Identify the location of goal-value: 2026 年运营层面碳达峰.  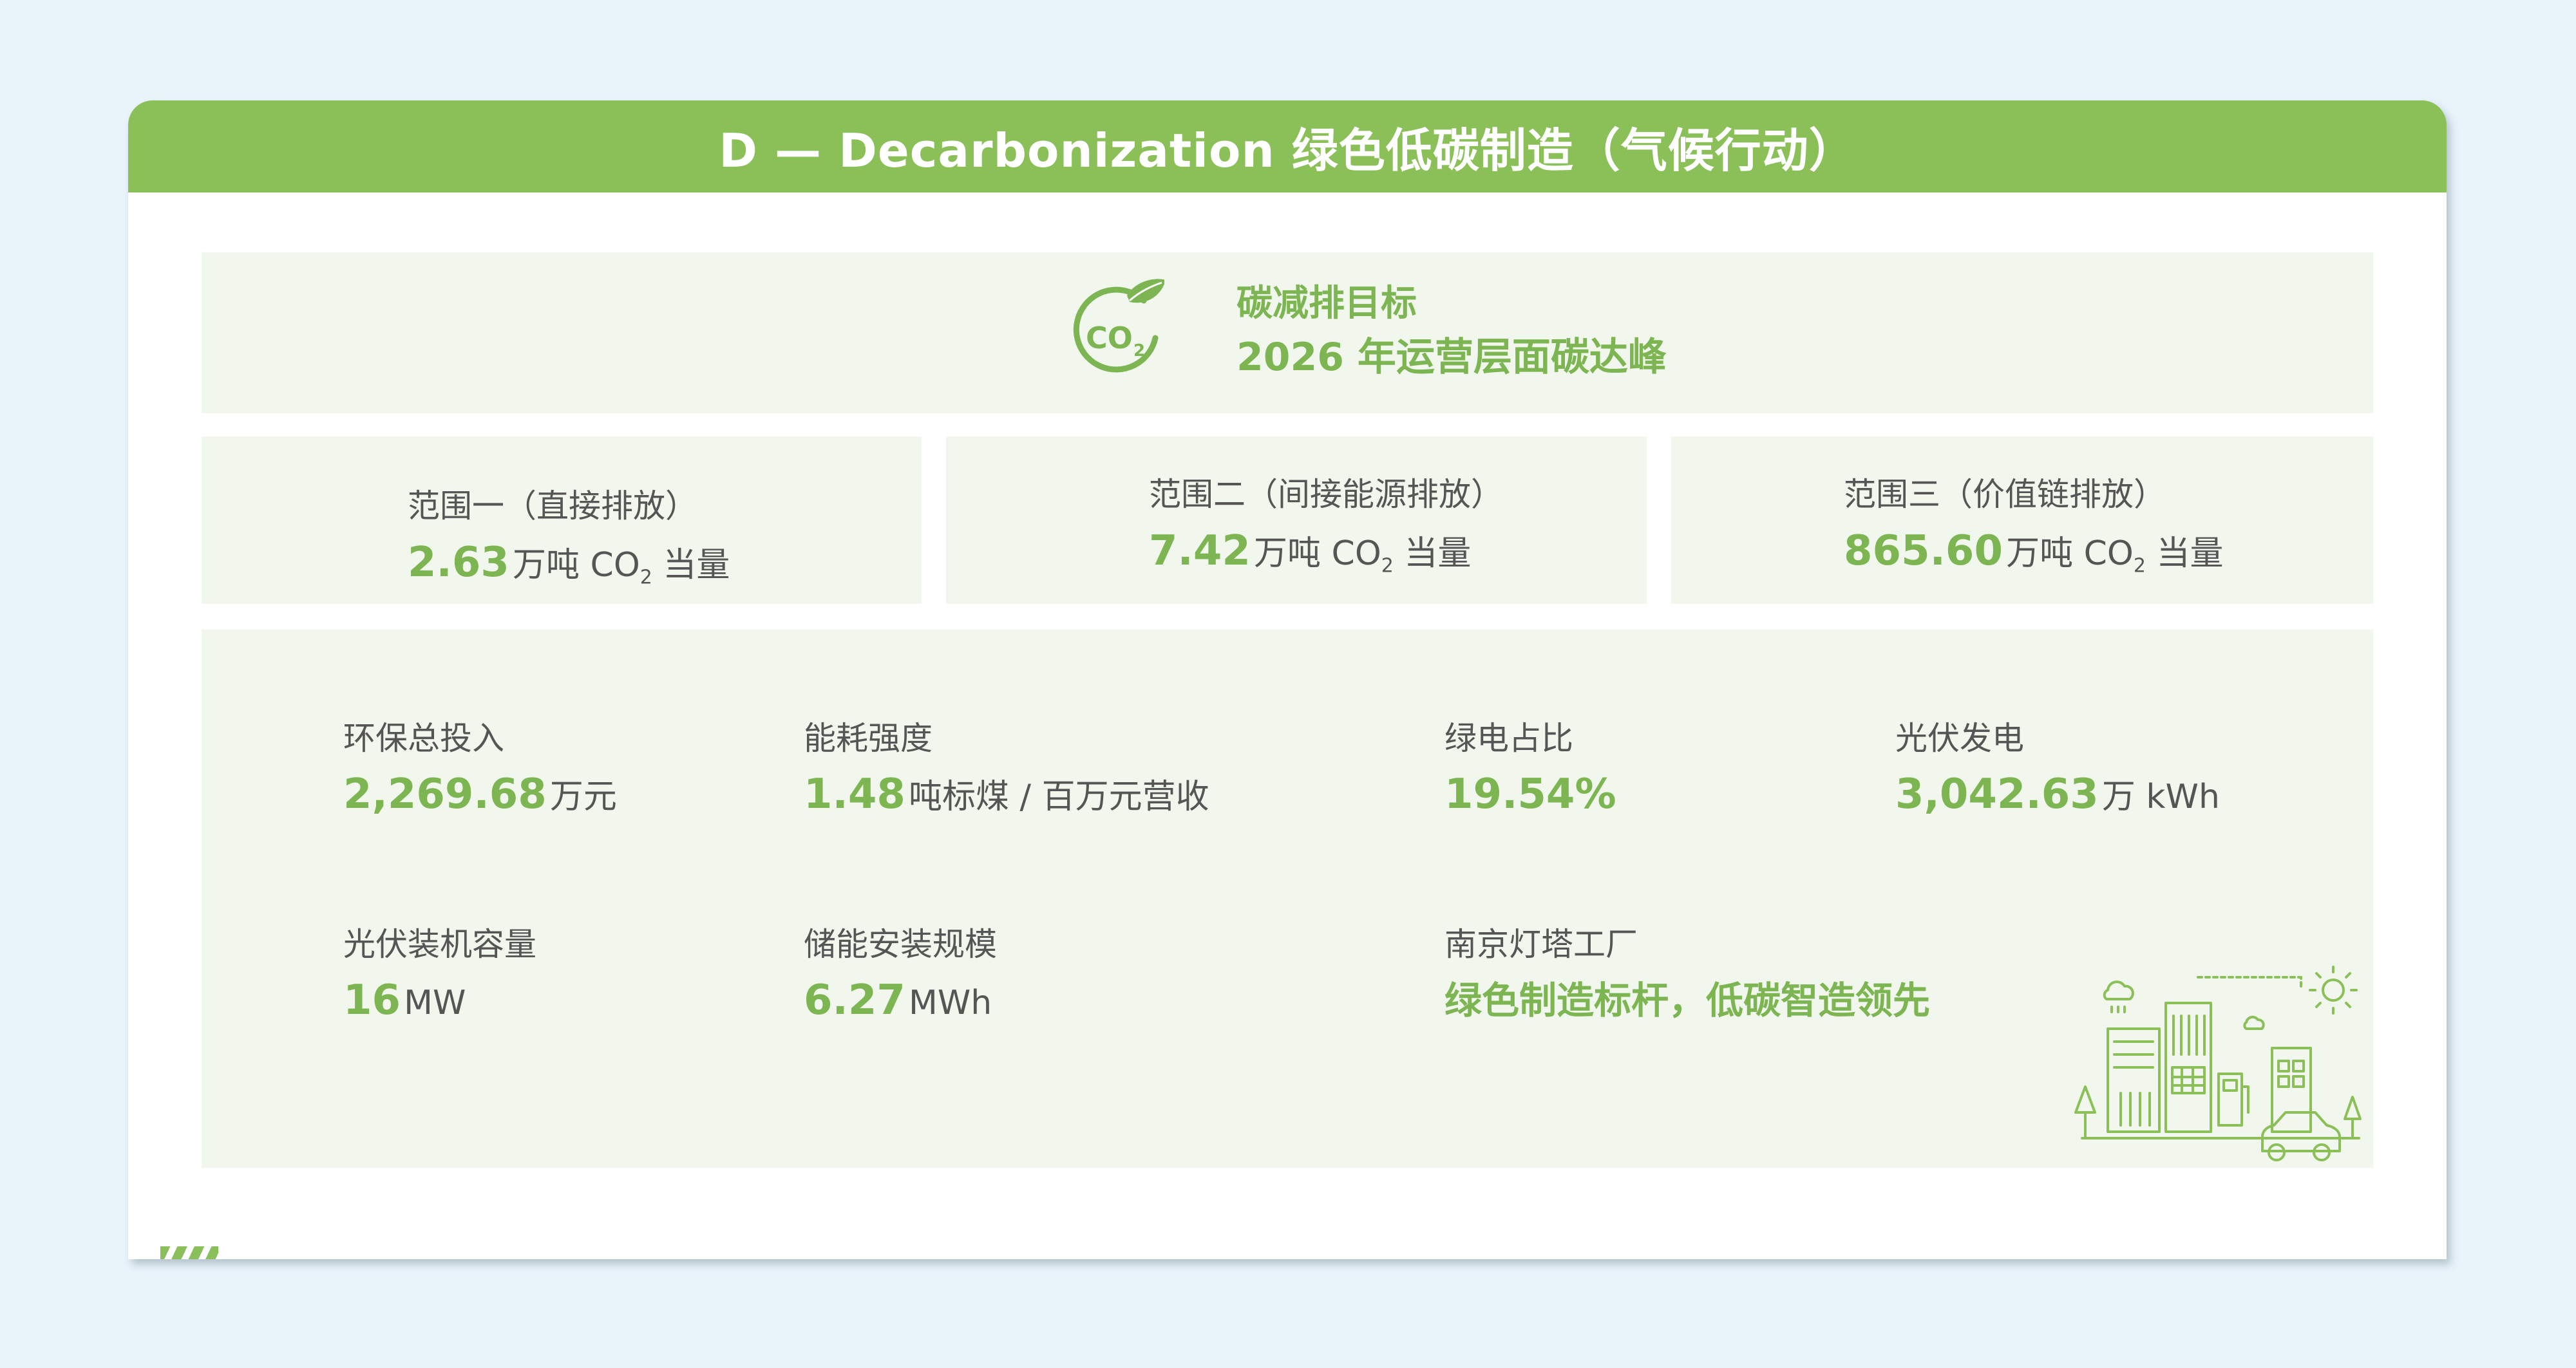
(1451, 357).